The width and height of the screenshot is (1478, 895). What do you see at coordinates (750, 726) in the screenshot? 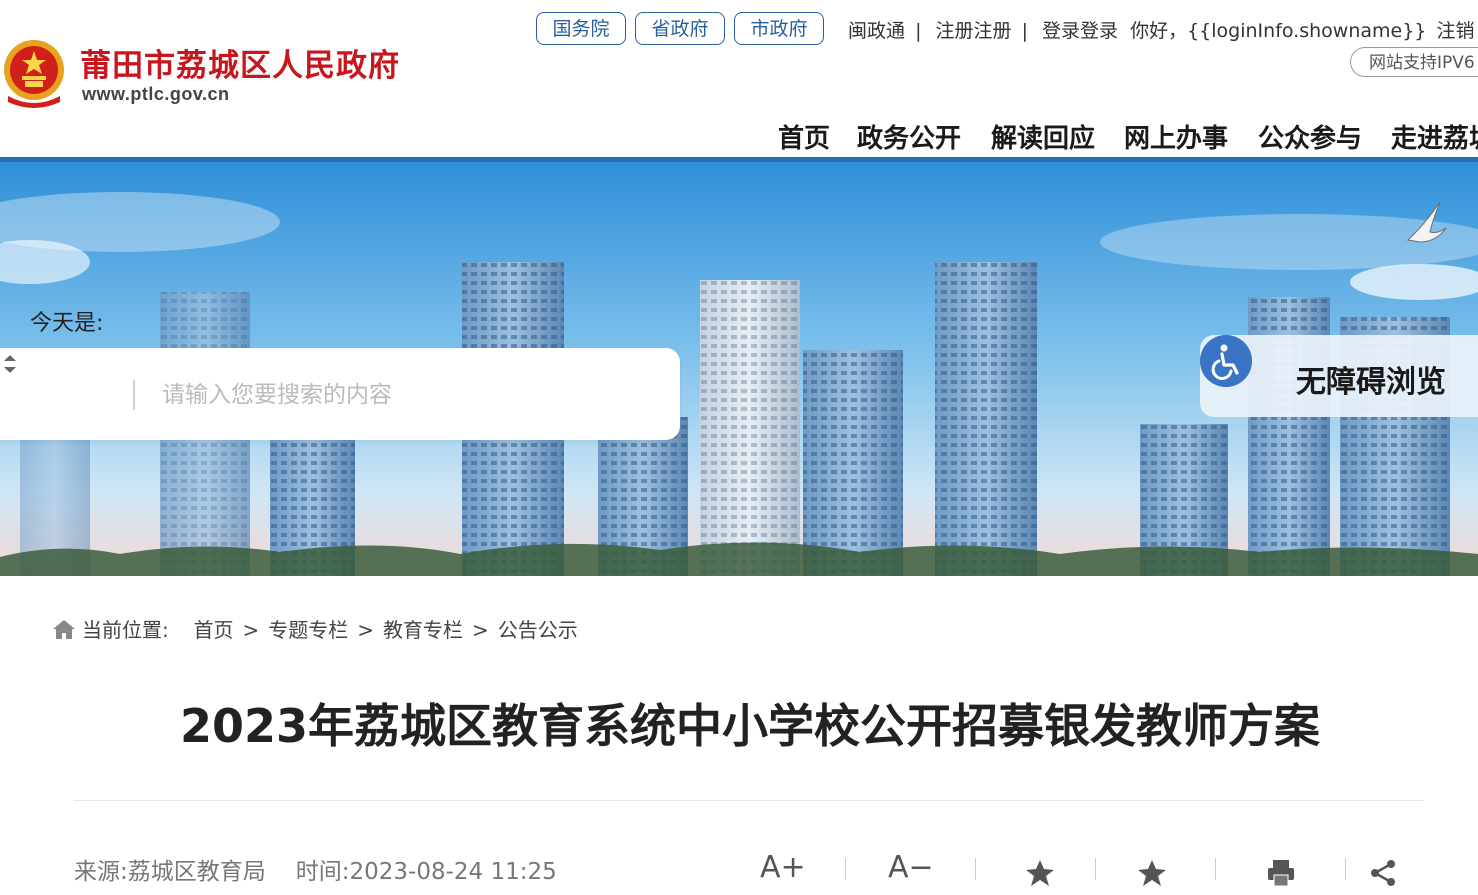
I see `article-title: 2023年荔城区教育系统中小学校公开招募银发教师方案` at bounding box center [750, 726].